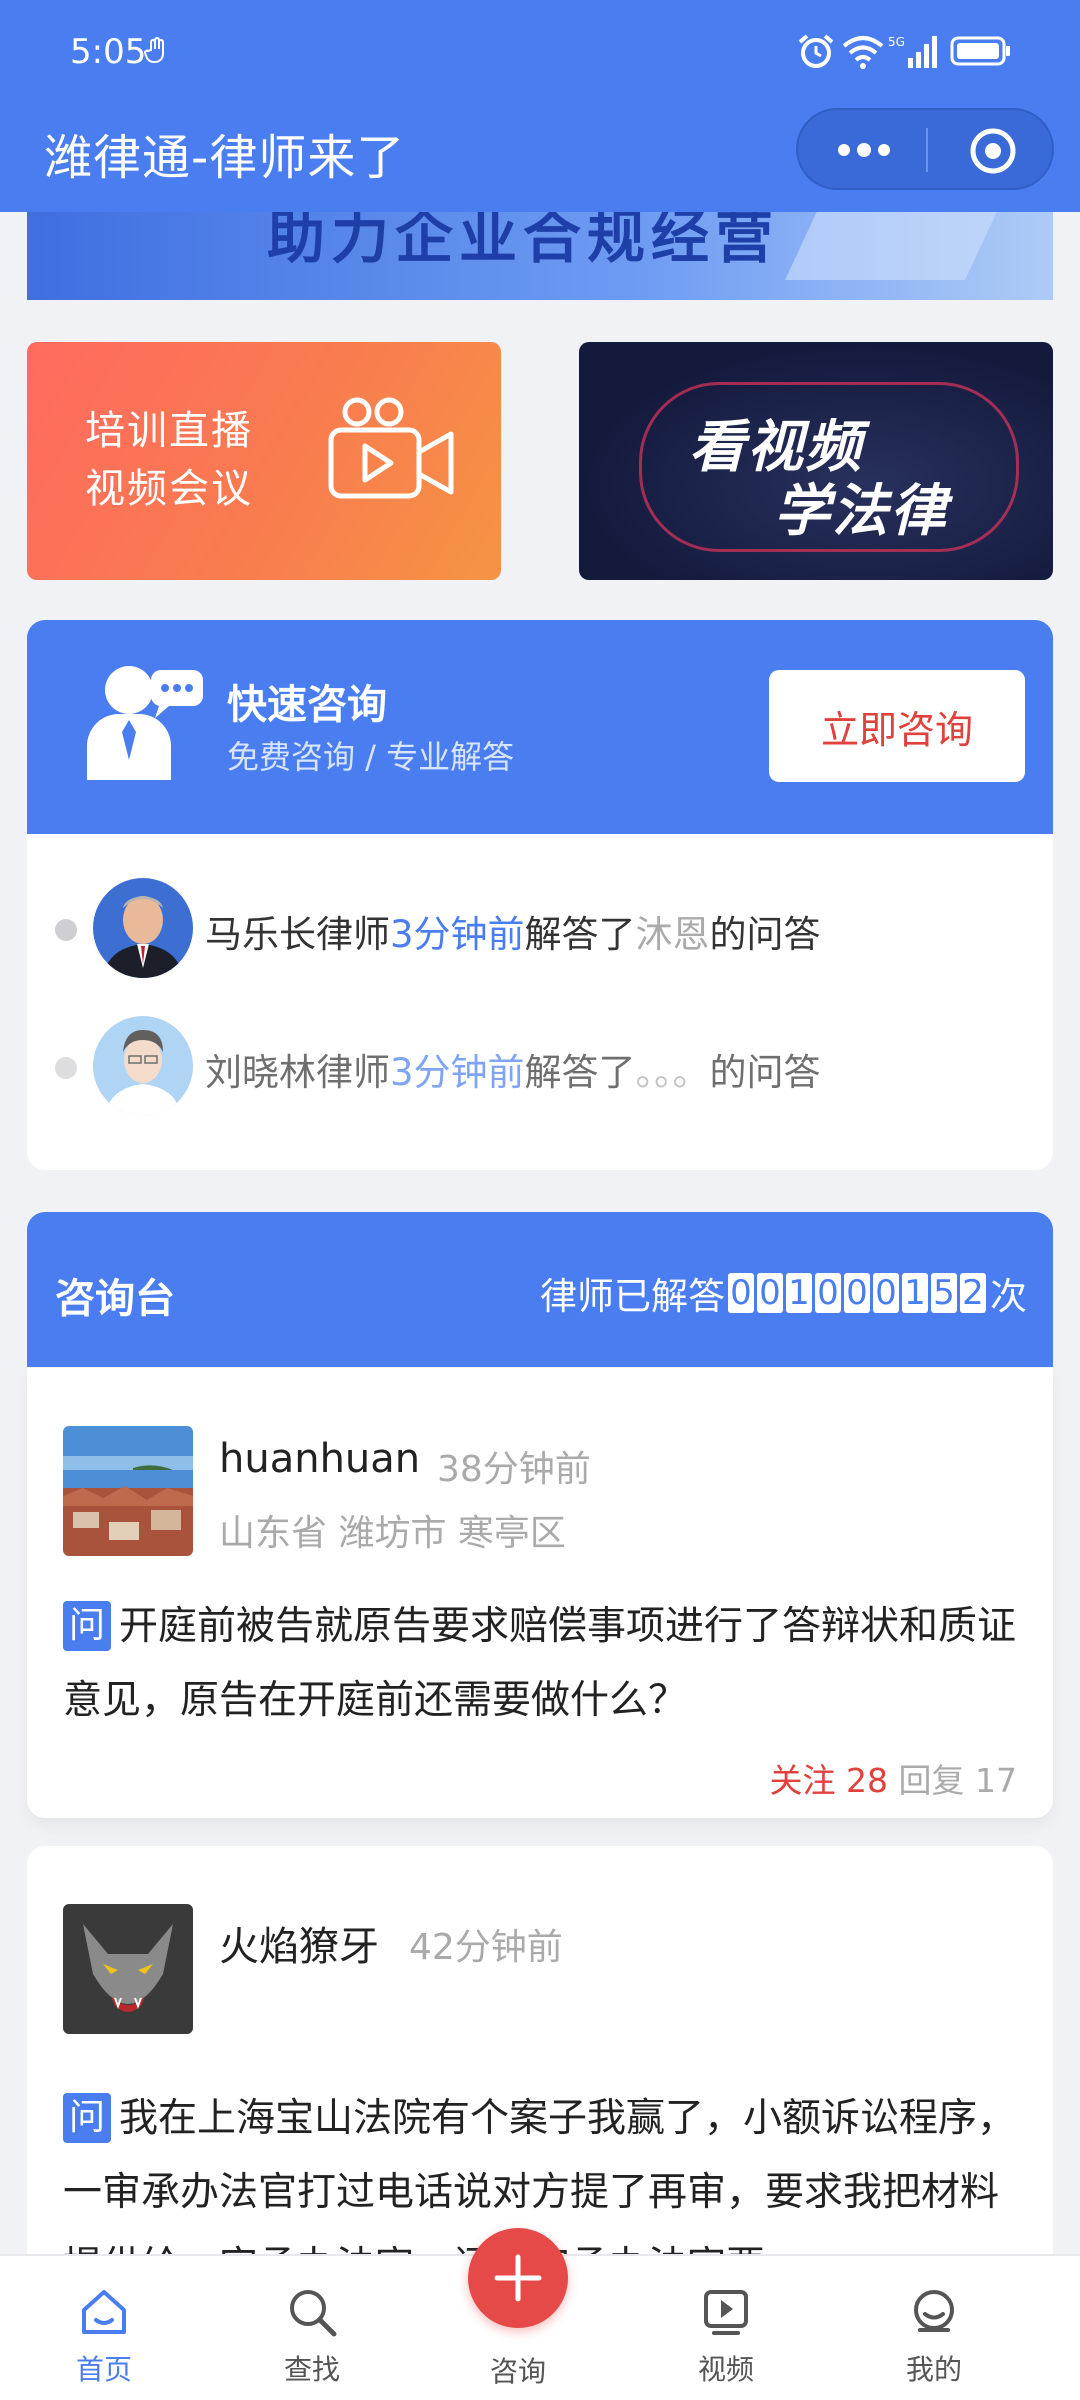 Image resolution: width=1080 pixels, height=2400 pixels. What do you see at coordinates (225, 158) in the screenshot?
I see `page-title: 潍律通-律师来了` at bounding box center [225, 158].